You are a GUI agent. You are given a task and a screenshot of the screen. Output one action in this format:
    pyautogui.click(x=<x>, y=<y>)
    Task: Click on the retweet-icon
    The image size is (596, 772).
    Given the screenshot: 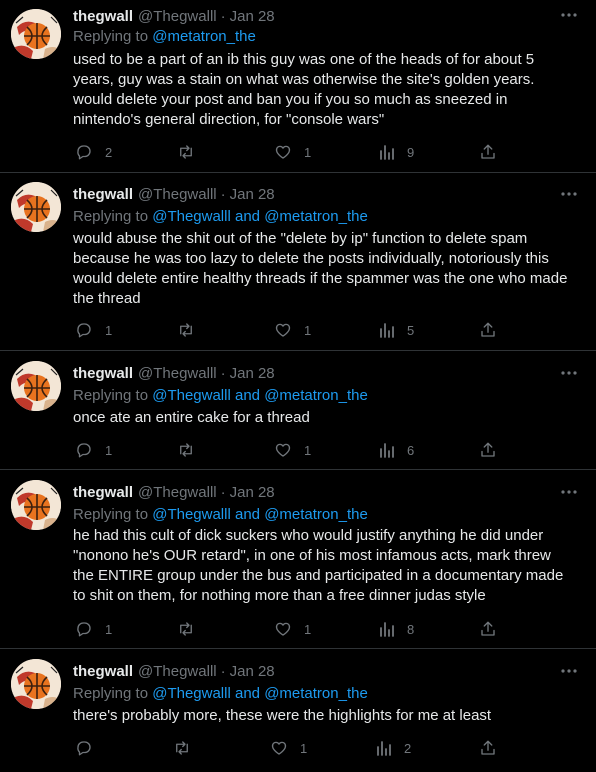 What is the action you would take?
    pyautogui.click(x=182, y=748)
    